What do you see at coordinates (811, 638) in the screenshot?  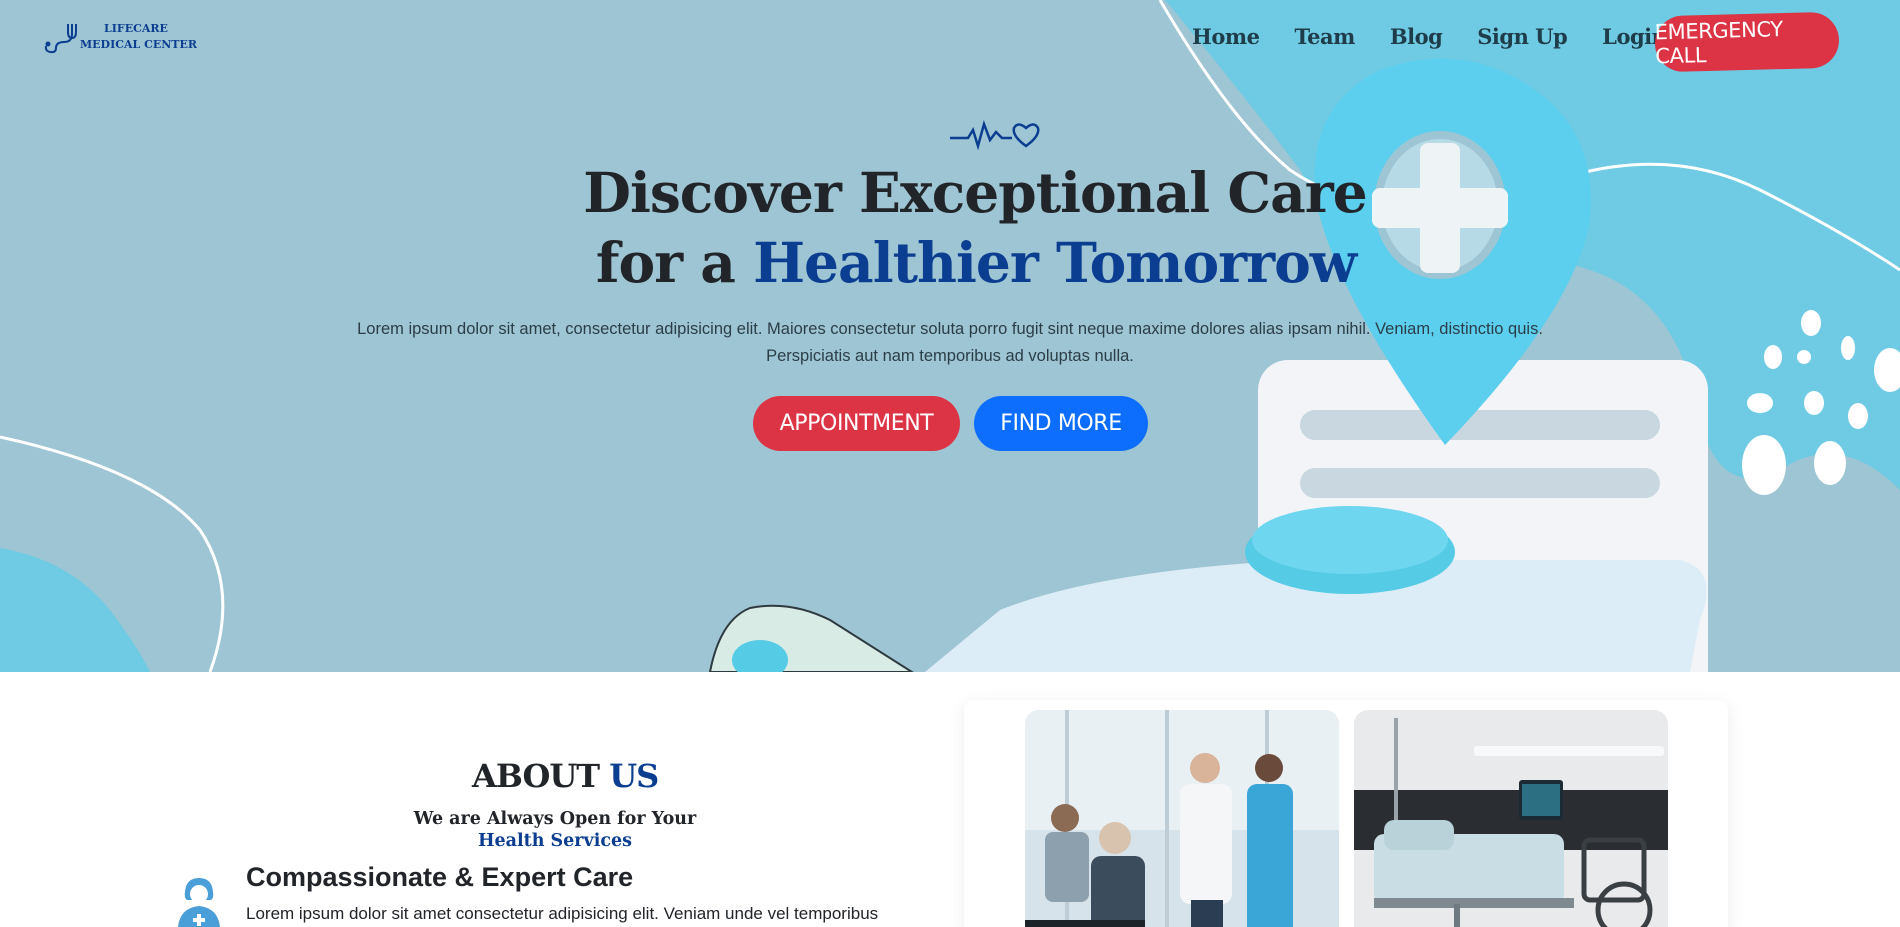 I see `pill-illustration` at bounding box center [811, 638].